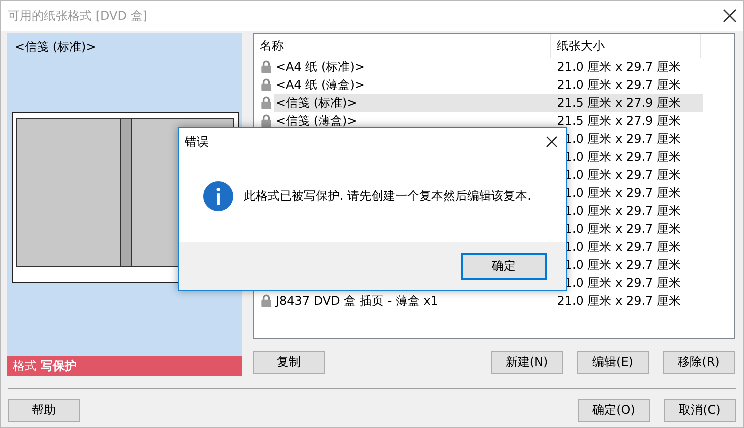 The width and height of the screenshot is (744, 428). What do you see at coordinates (402, 46) in the screenshot?
I see `column-header: 名称` at bounding box center [402, 46].